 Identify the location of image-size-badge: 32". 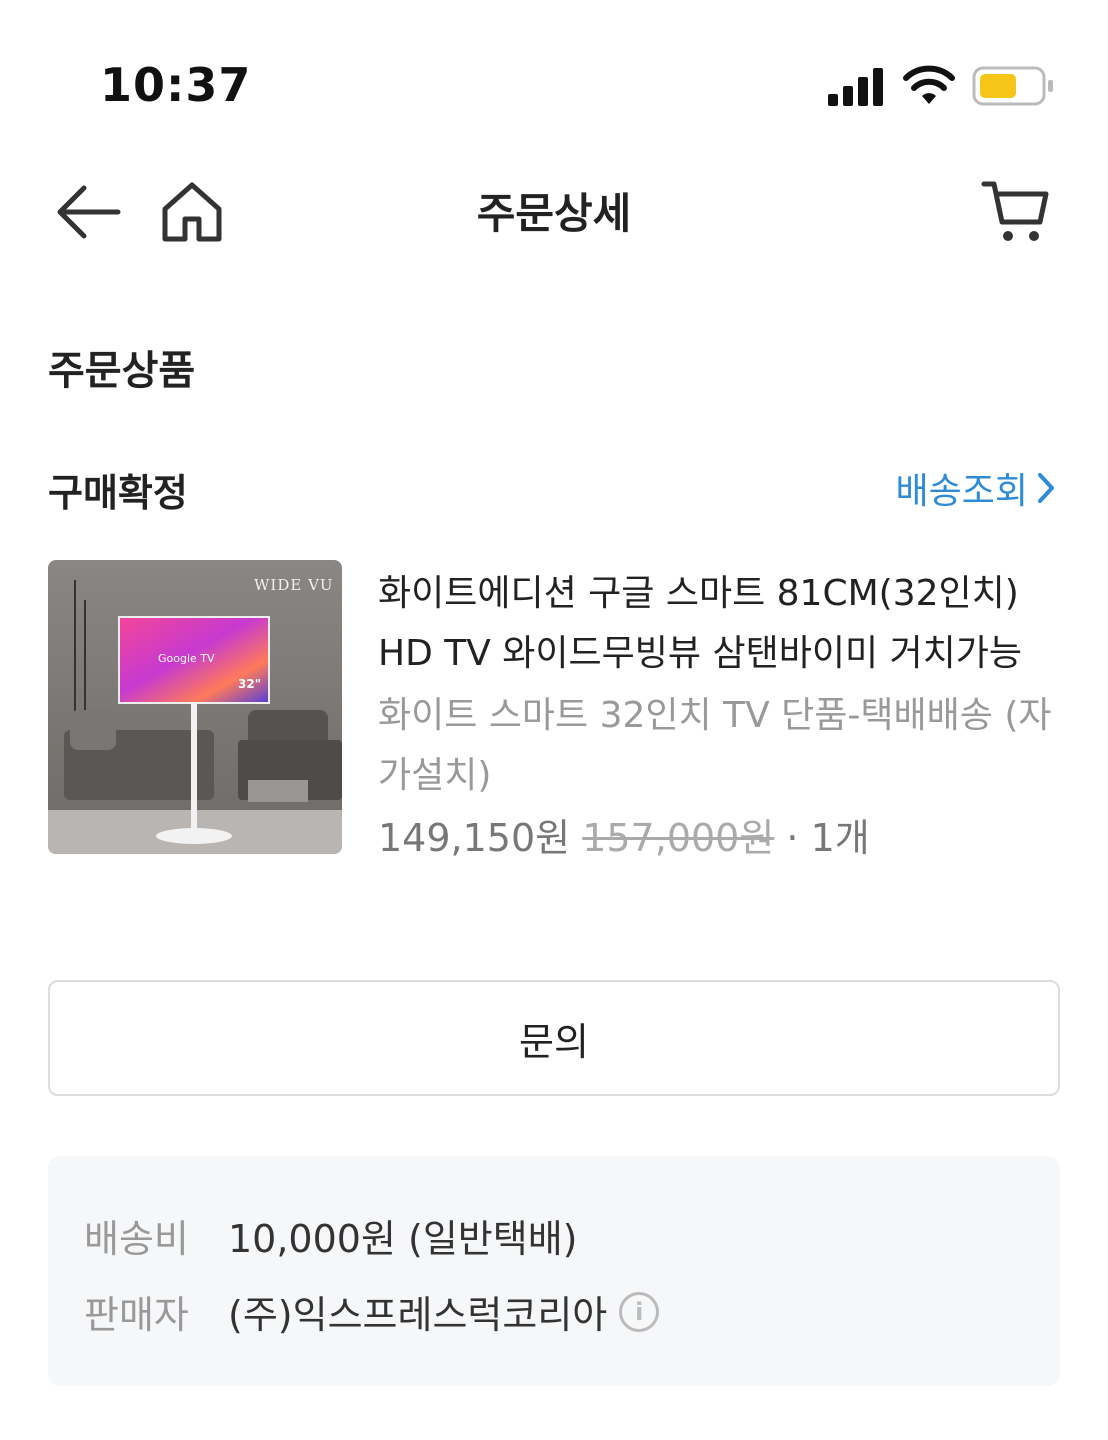
(249, 684).